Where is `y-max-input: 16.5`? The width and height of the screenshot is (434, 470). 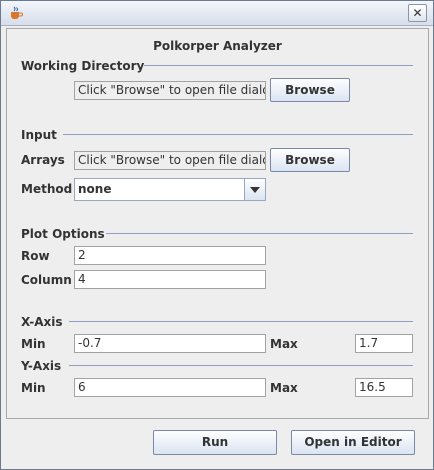 y-max-input: 16.5 is located at coordinates (384, 387).